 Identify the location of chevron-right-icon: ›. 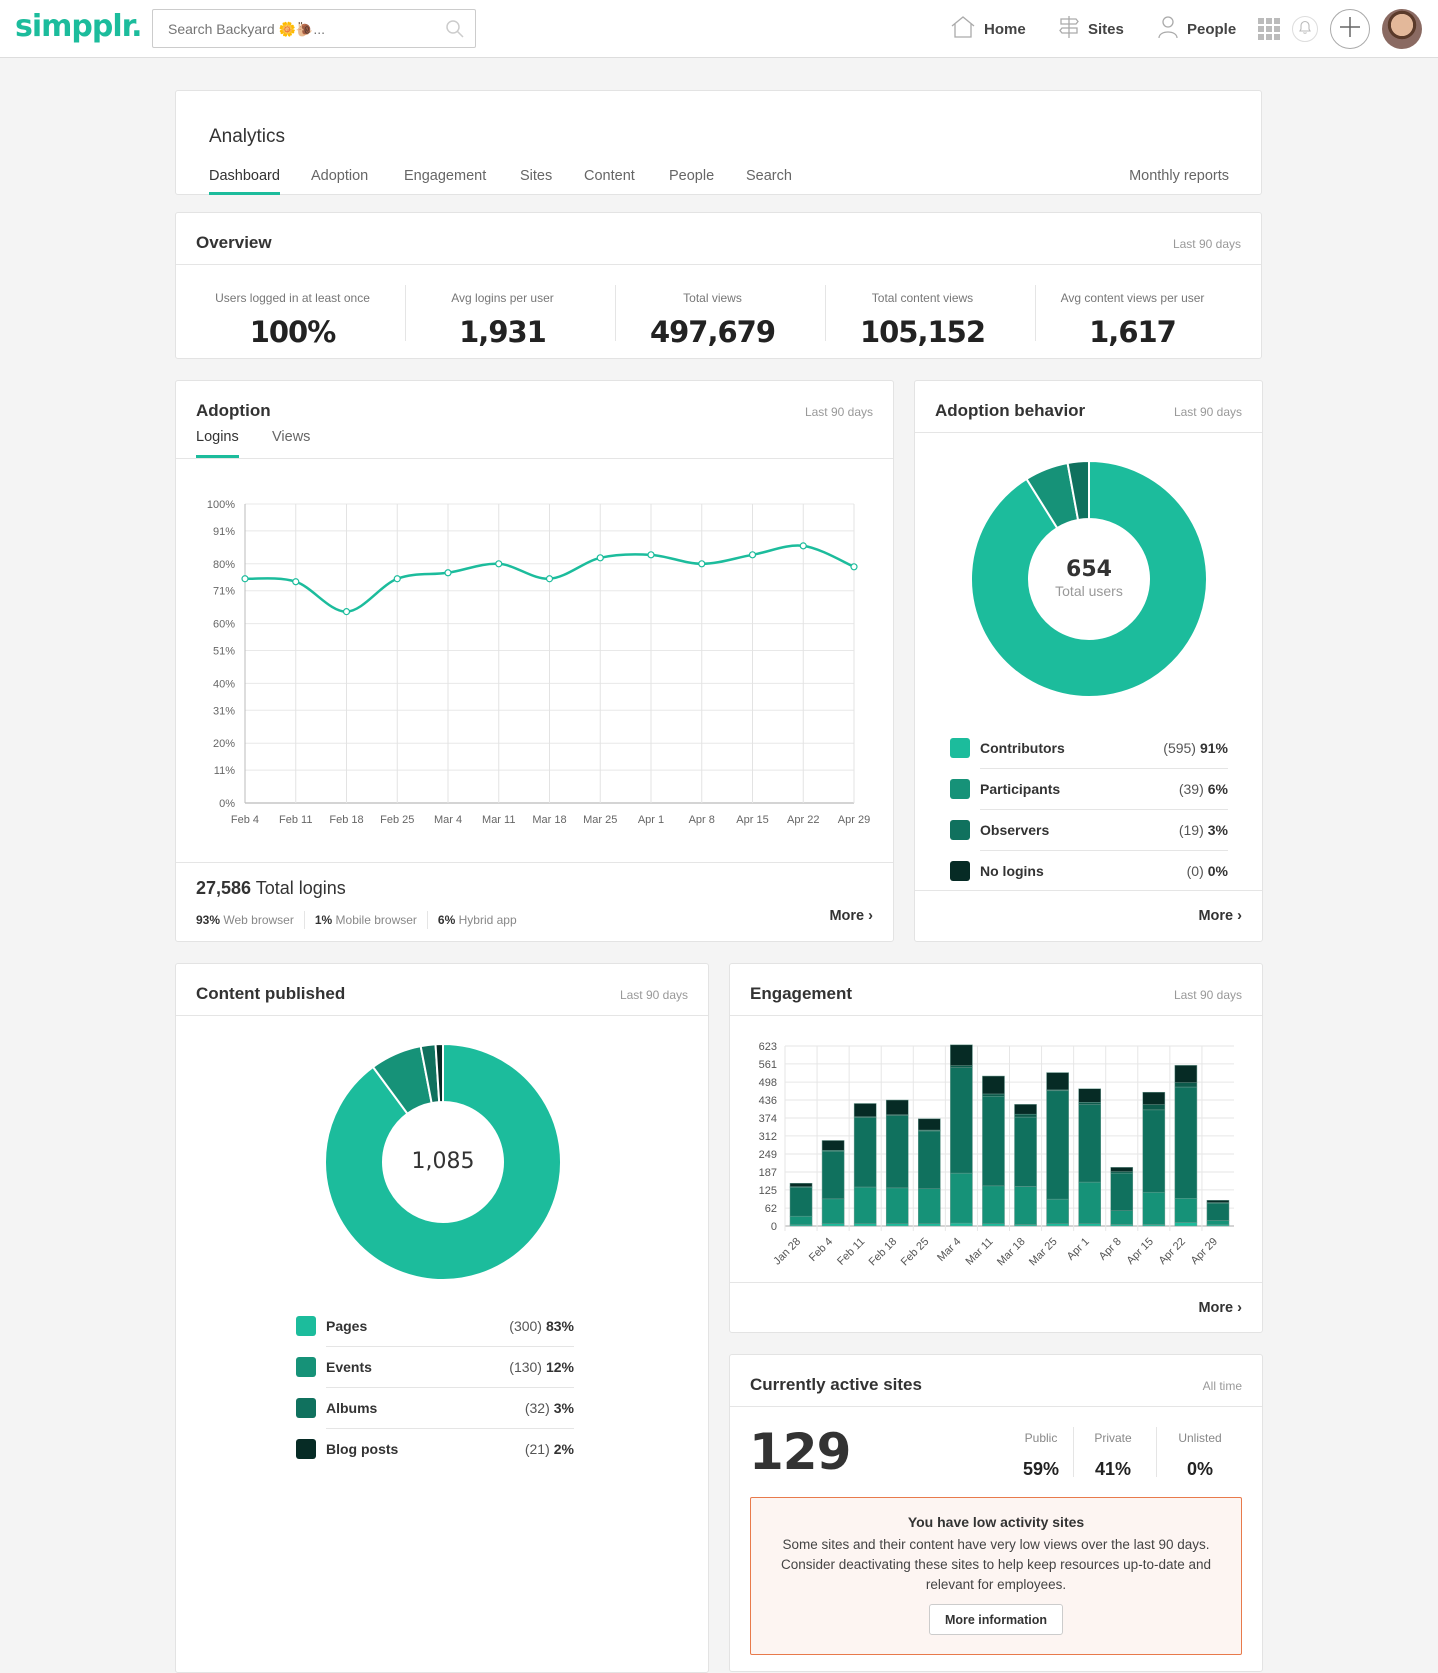
(870, 916).